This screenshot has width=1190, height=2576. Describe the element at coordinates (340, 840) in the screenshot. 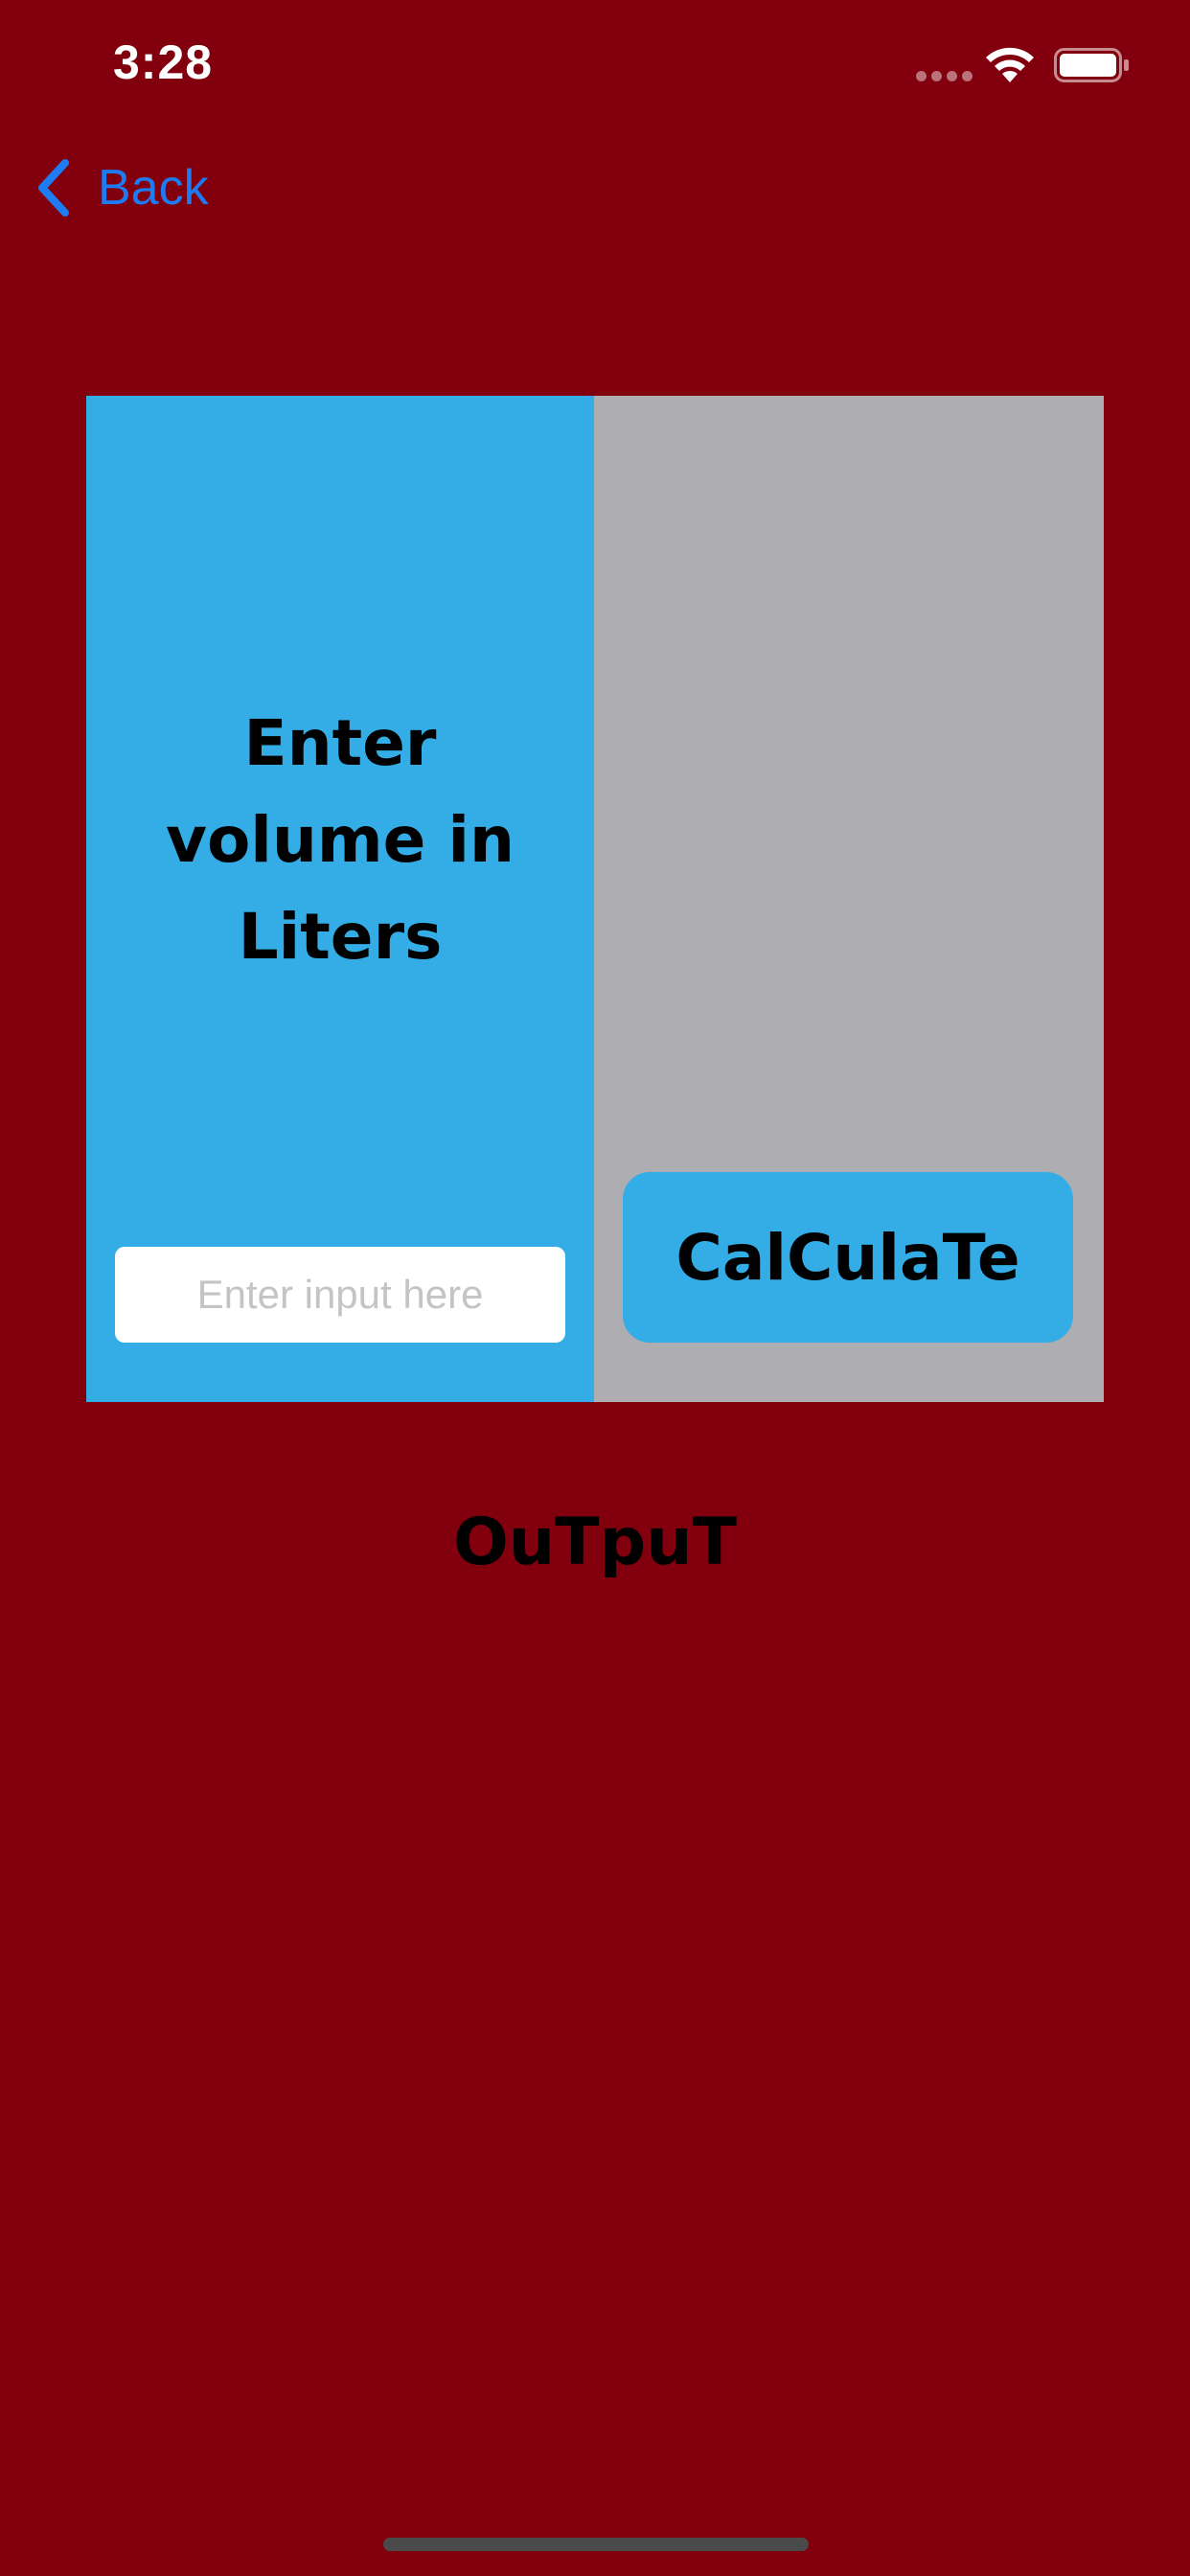

I see `volume-prompt-label: Enter volume in Liters` at that location.